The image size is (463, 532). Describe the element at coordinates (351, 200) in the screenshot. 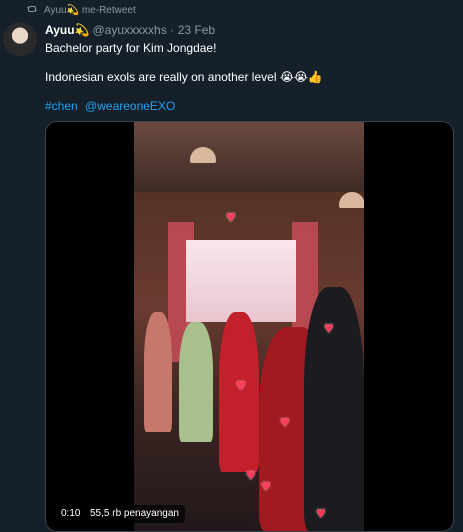

I see `video-lamp` at that location.